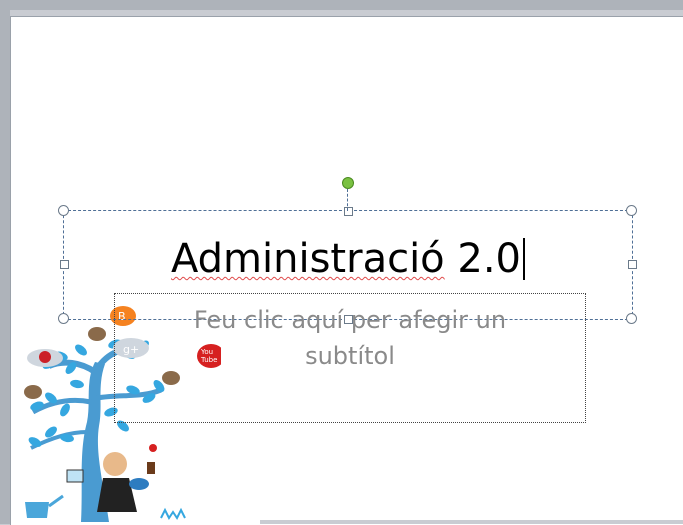  I want to click on subtitle-line-1: Feu clic aquí per afegir un, so click(350, 320).